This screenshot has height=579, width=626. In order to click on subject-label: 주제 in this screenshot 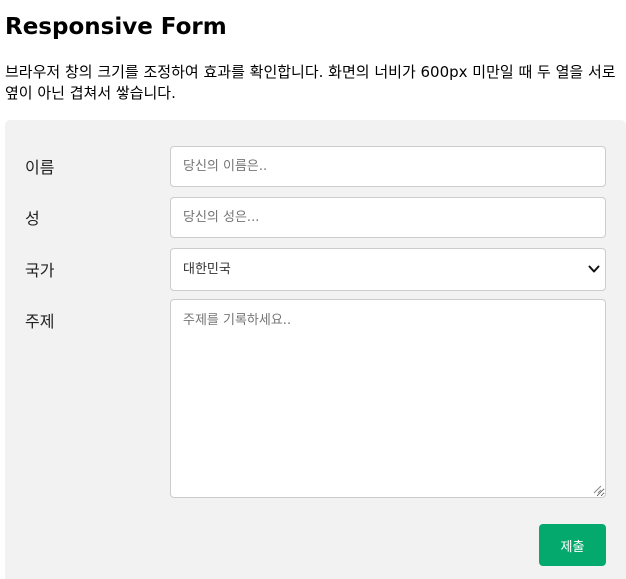, I will do `click(40, 321)`.